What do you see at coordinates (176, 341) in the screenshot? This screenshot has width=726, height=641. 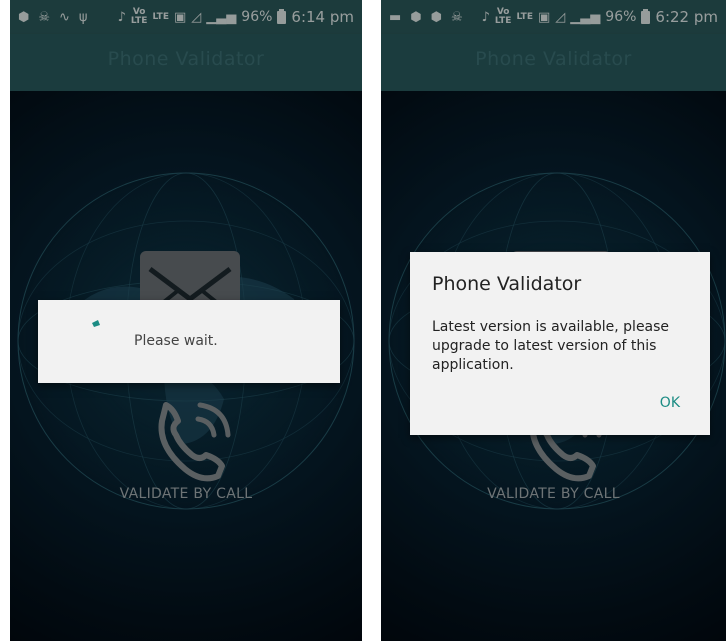 I see `progress-message: Please wait.` at bounding box center [176, 341].